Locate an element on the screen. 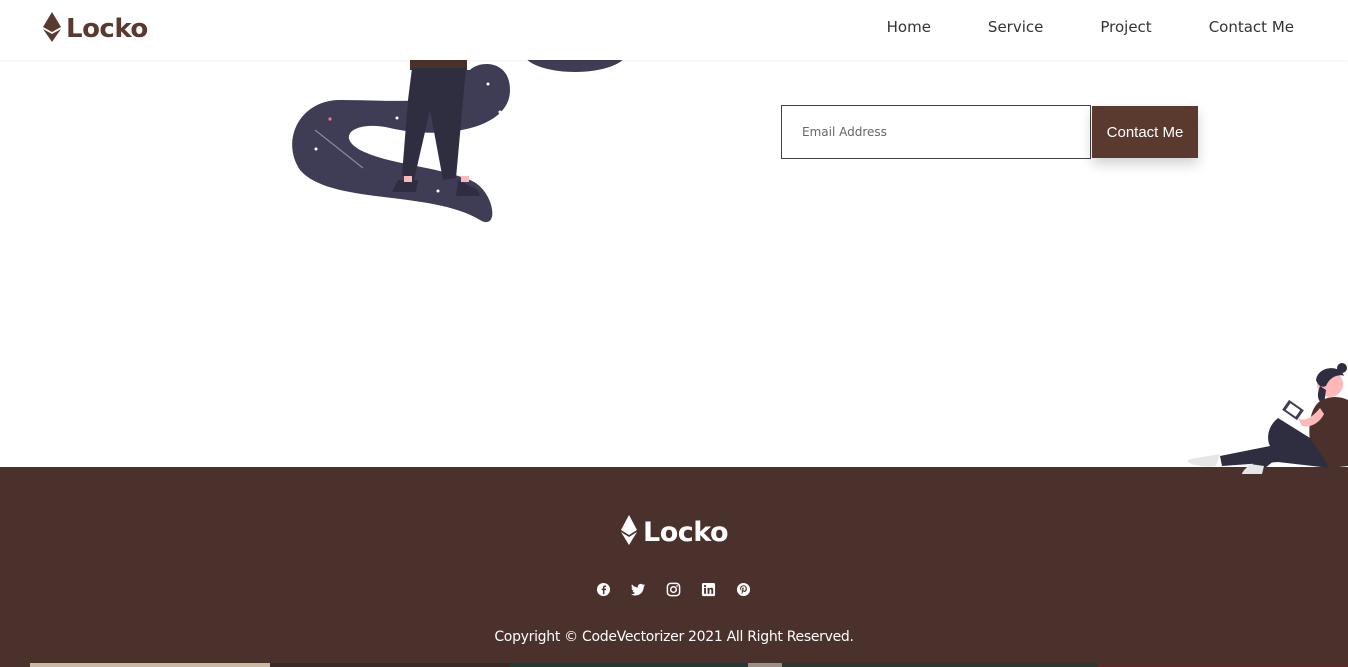  footer-brand-logo: Locko is located at coordinates (674, 532).